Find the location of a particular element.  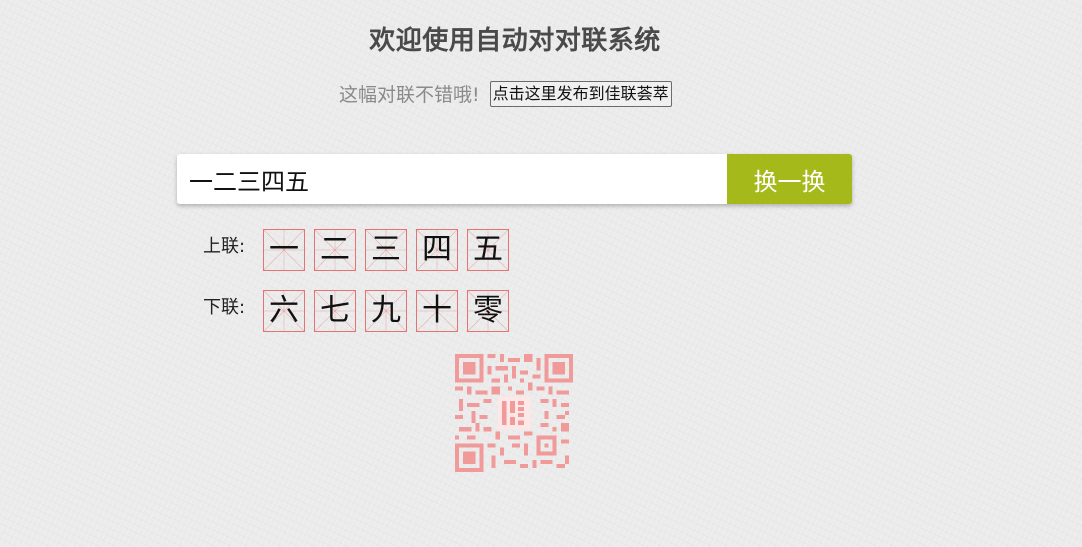

upper-char-cell: 一 is located at coordinates (284, 250).